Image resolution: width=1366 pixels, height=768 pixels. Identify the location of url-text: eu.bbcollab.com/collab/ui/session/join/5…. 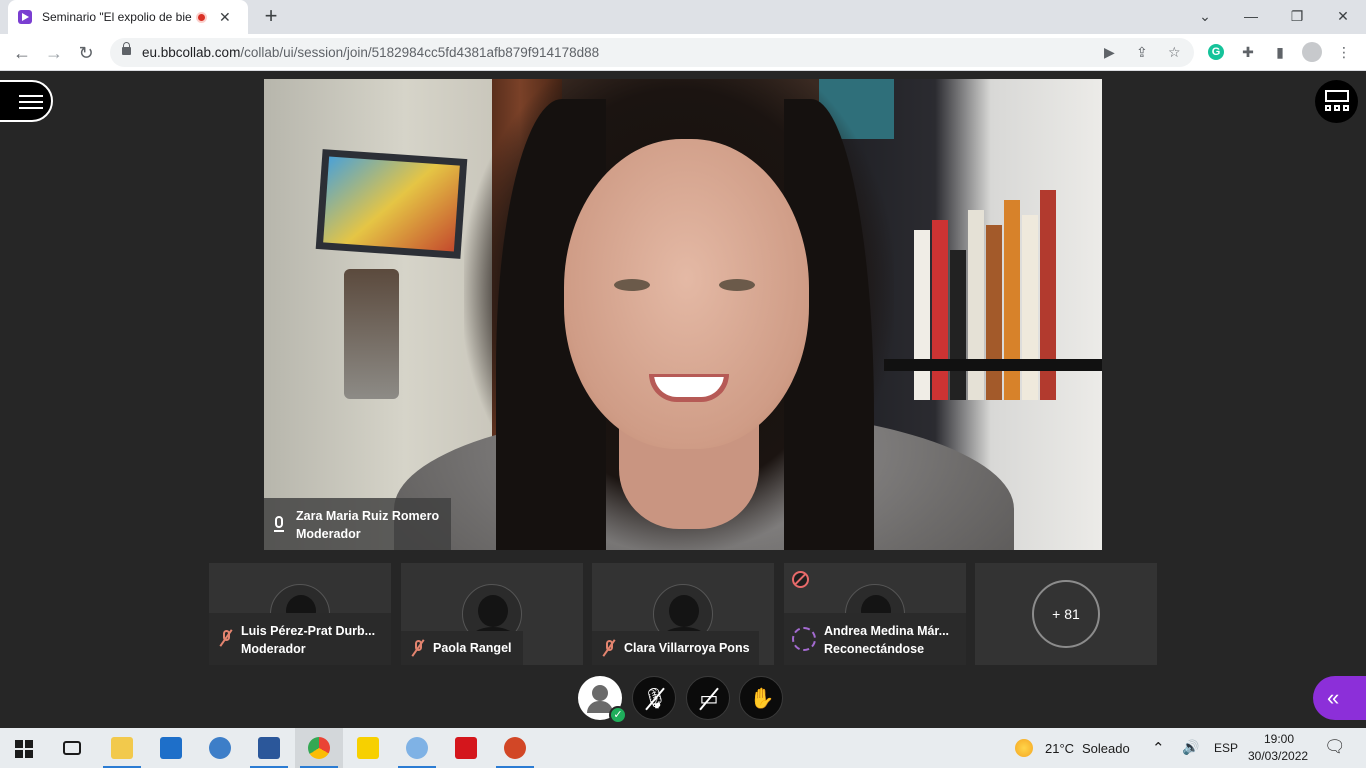
(370, 52).